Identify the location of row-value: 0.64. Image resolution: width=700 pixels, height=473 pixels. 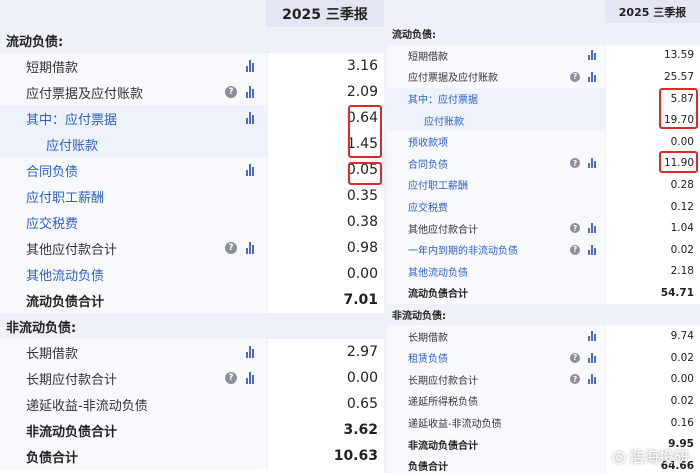
(325, 118).